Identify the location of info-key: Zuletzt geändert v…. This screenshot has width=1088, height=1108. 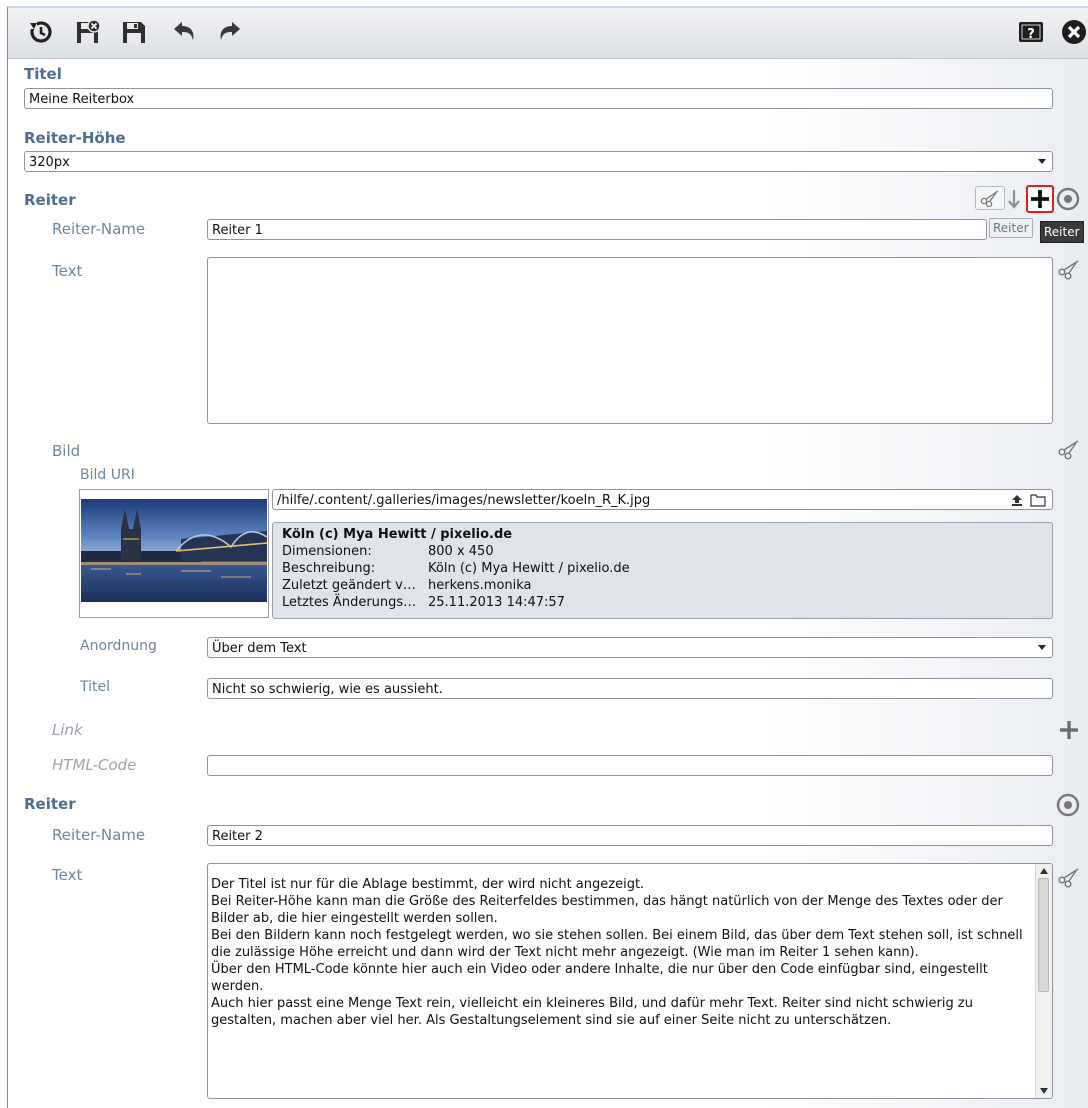
(349, 585).